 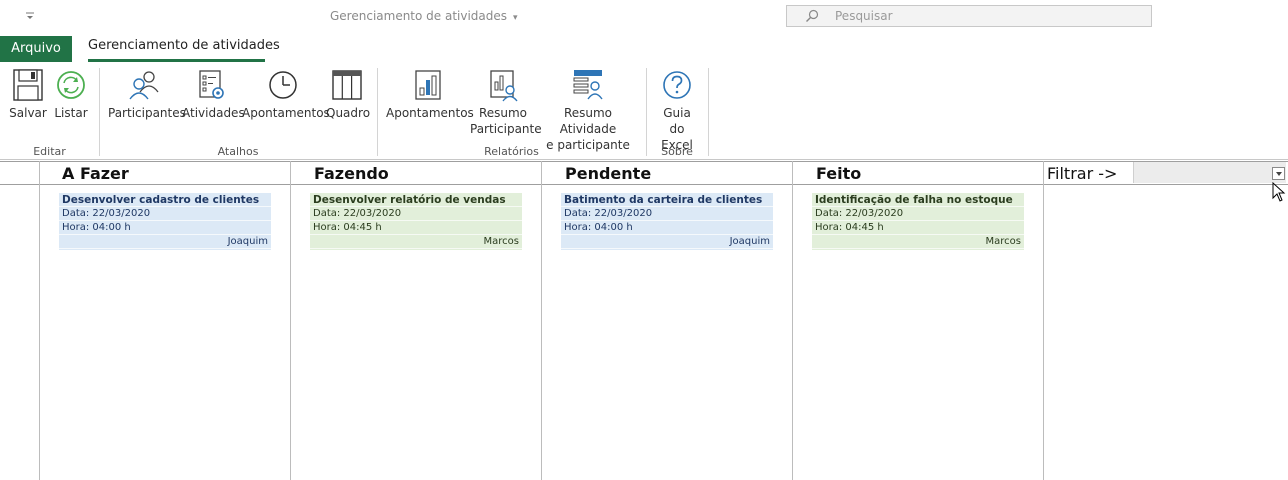 I want to click on group-label-editar: Editar, so click(x=49, y=151).